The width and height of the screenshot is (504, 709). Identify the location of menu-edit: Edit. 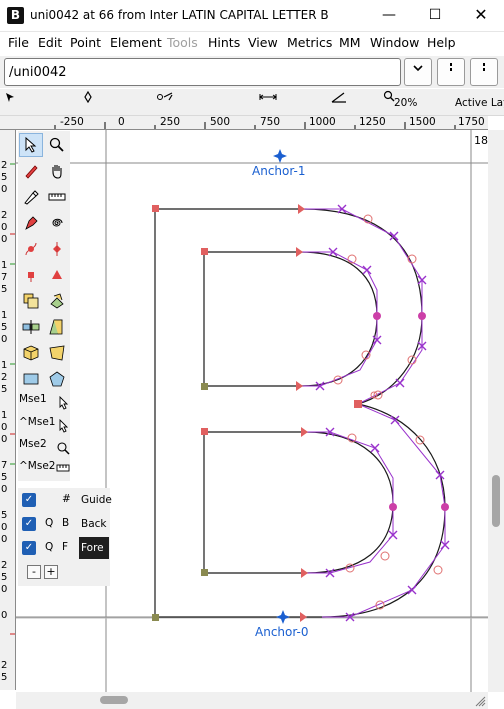
(50, 42).